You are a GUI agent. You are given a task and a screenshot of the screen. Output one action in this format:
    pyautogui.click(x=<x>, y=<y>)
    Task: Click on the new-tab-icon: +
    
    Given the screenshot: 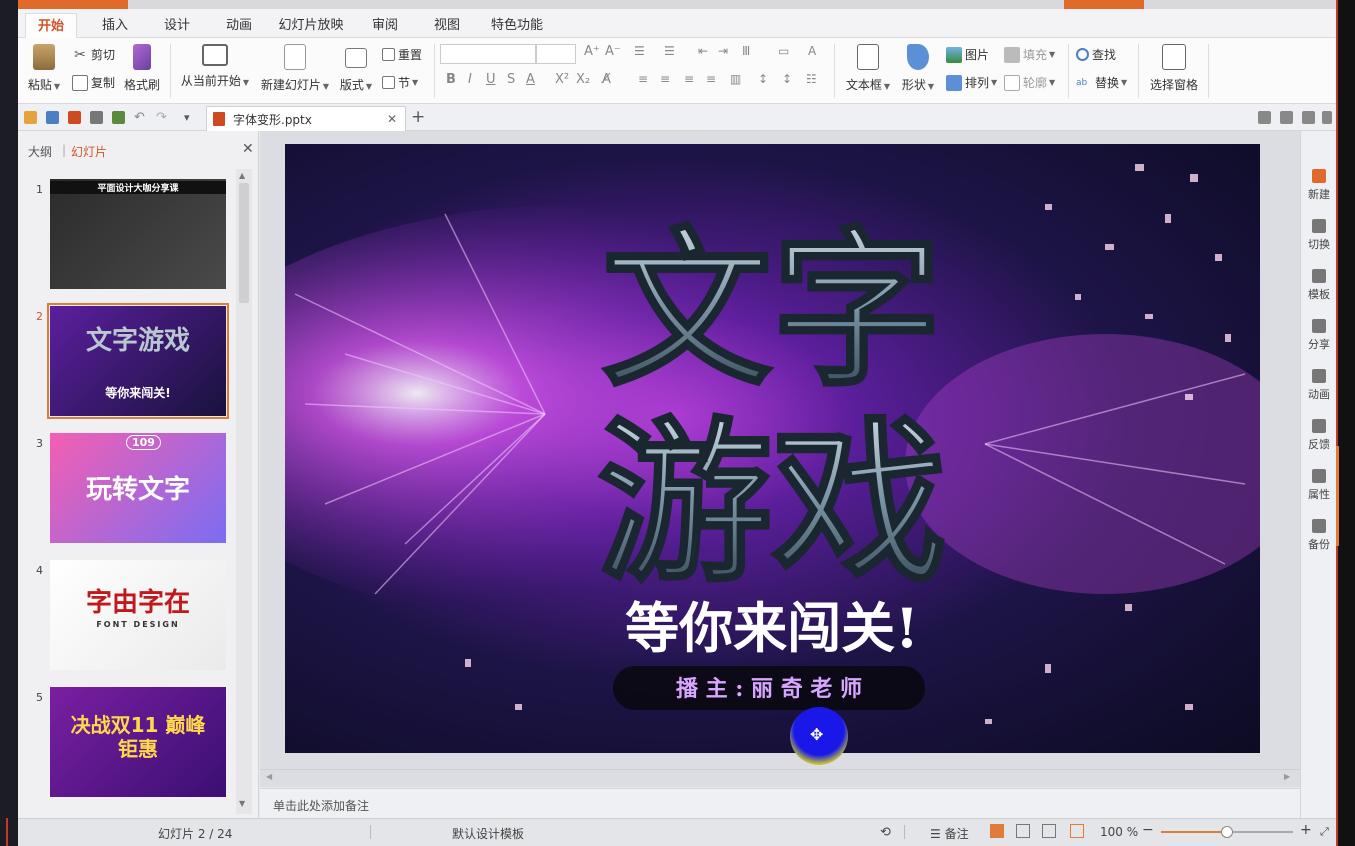 What is the action you would take?
    pyautogui.click(x=418, y=117)
    